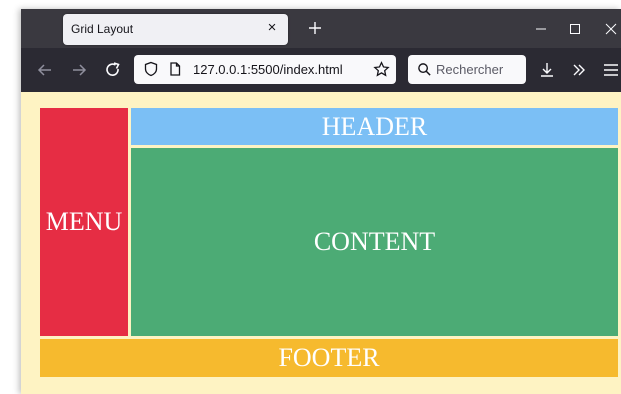 The image size is (621, 394). I want to click on header-label: HEADER, so click(374, 126).